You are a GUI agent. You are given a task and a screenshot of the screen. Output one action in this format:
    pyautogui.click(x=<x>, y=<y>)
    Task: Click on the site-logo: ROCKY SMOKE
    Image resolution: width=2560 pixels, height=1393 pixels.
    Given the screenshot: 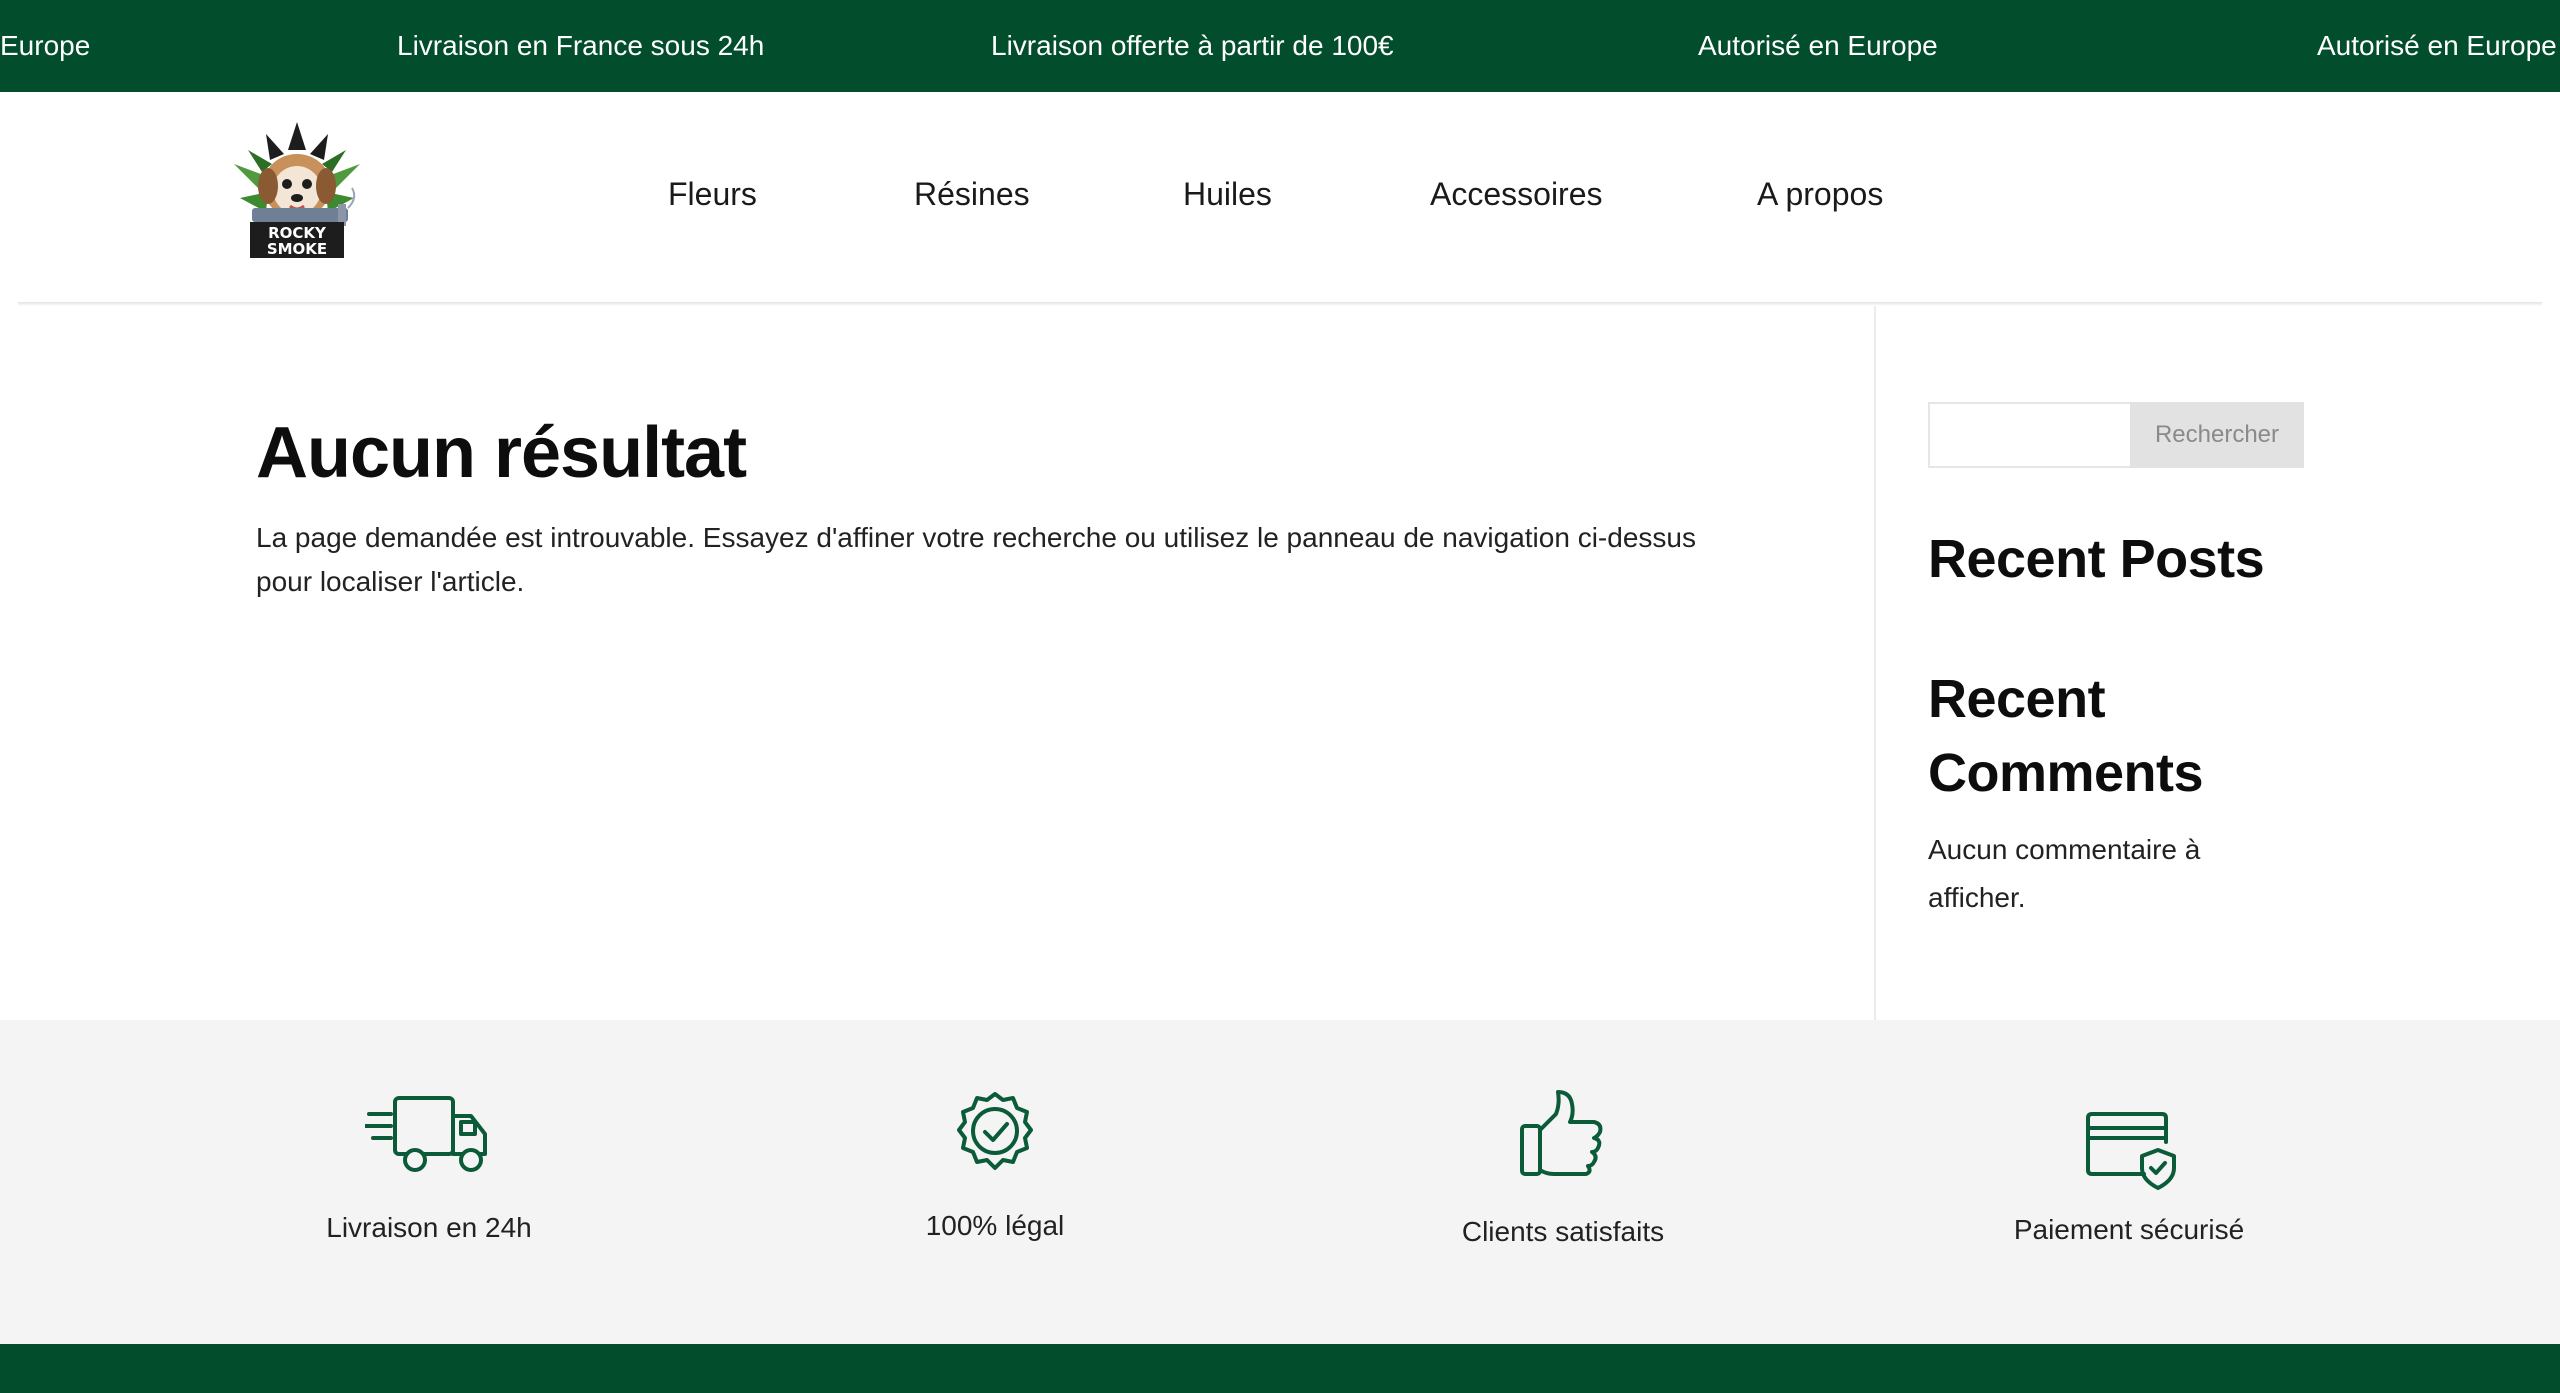 What is the action you would take?
    pyautogui.click(x=297, y=191)
    